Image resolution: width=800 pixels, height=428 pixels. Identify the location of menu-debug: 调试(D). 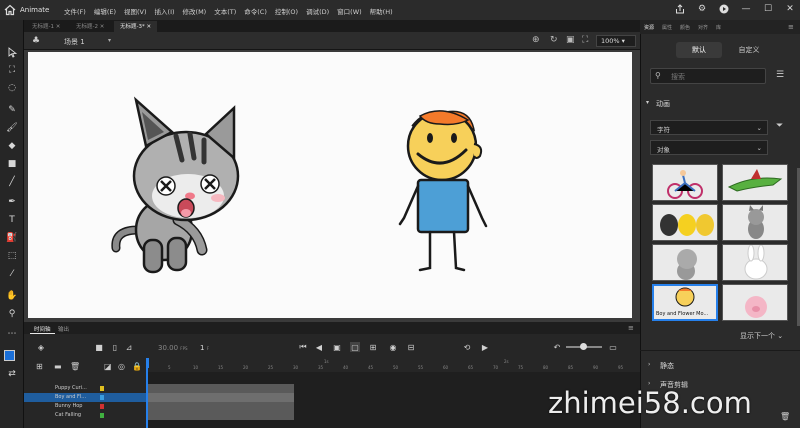
(317, 11).